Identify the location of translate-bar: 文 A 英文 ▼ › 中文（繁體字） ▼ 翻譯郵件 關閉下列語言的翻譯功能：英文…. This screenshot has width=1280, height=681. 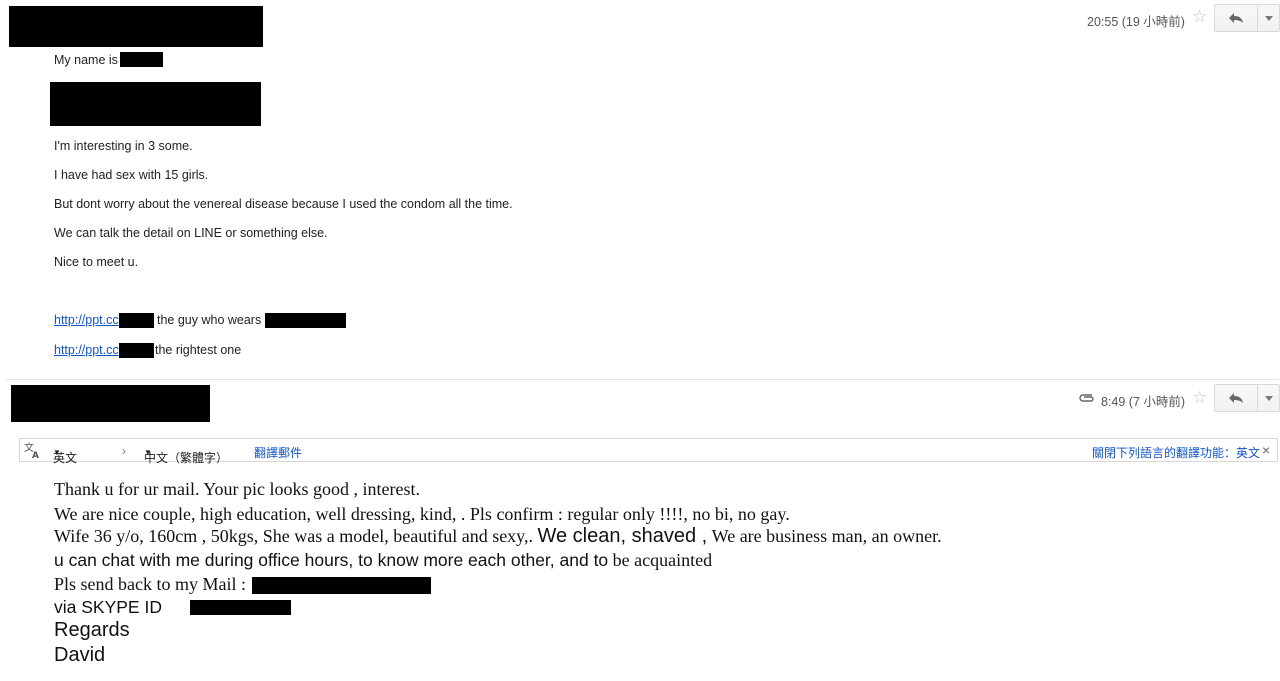
(648, 451).